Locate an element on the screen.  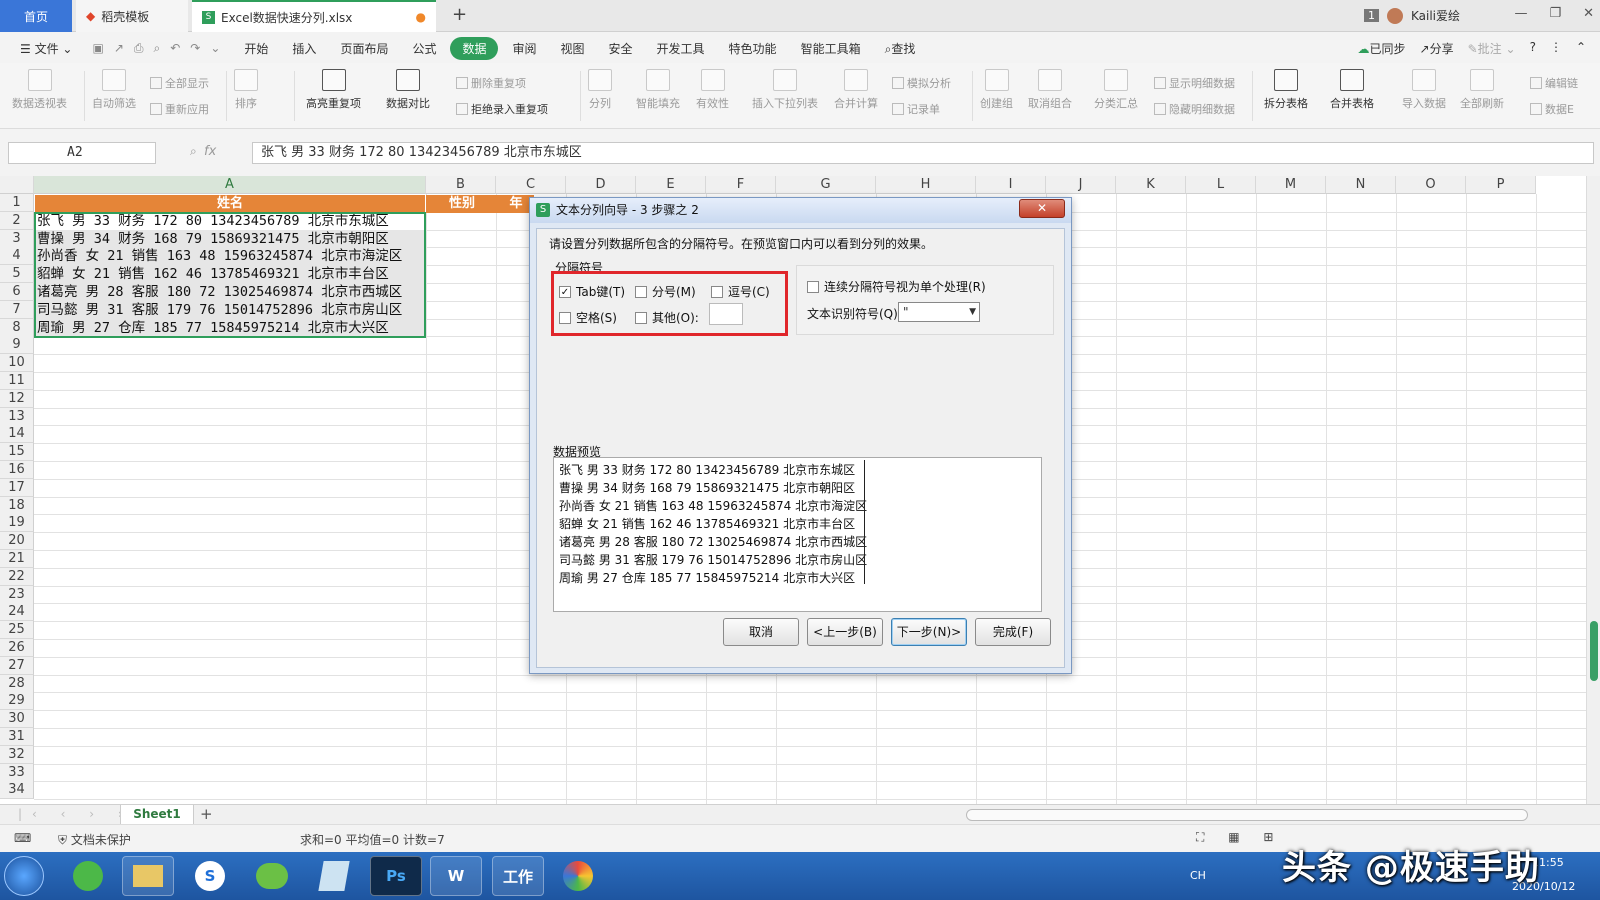
table-row: 诸葛亮 男 28 客服 180 72 13025469874 北京市西城区 is located at coordinates (230, 292).